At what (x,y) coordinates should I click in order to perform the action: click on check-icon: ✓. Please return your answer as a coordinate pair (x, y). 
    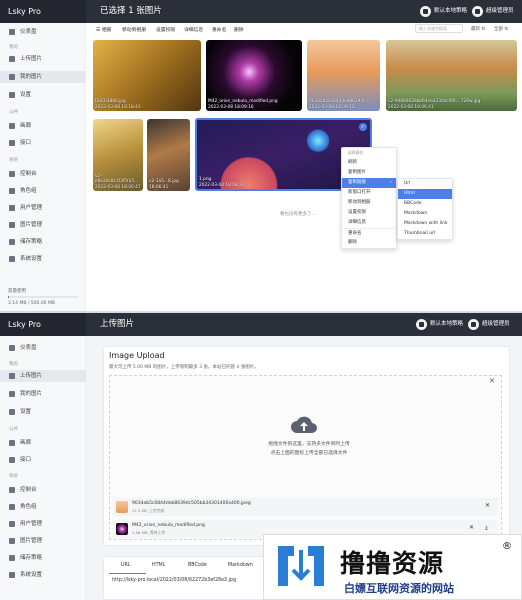
    Looking at the image, I should click on (363, 127).